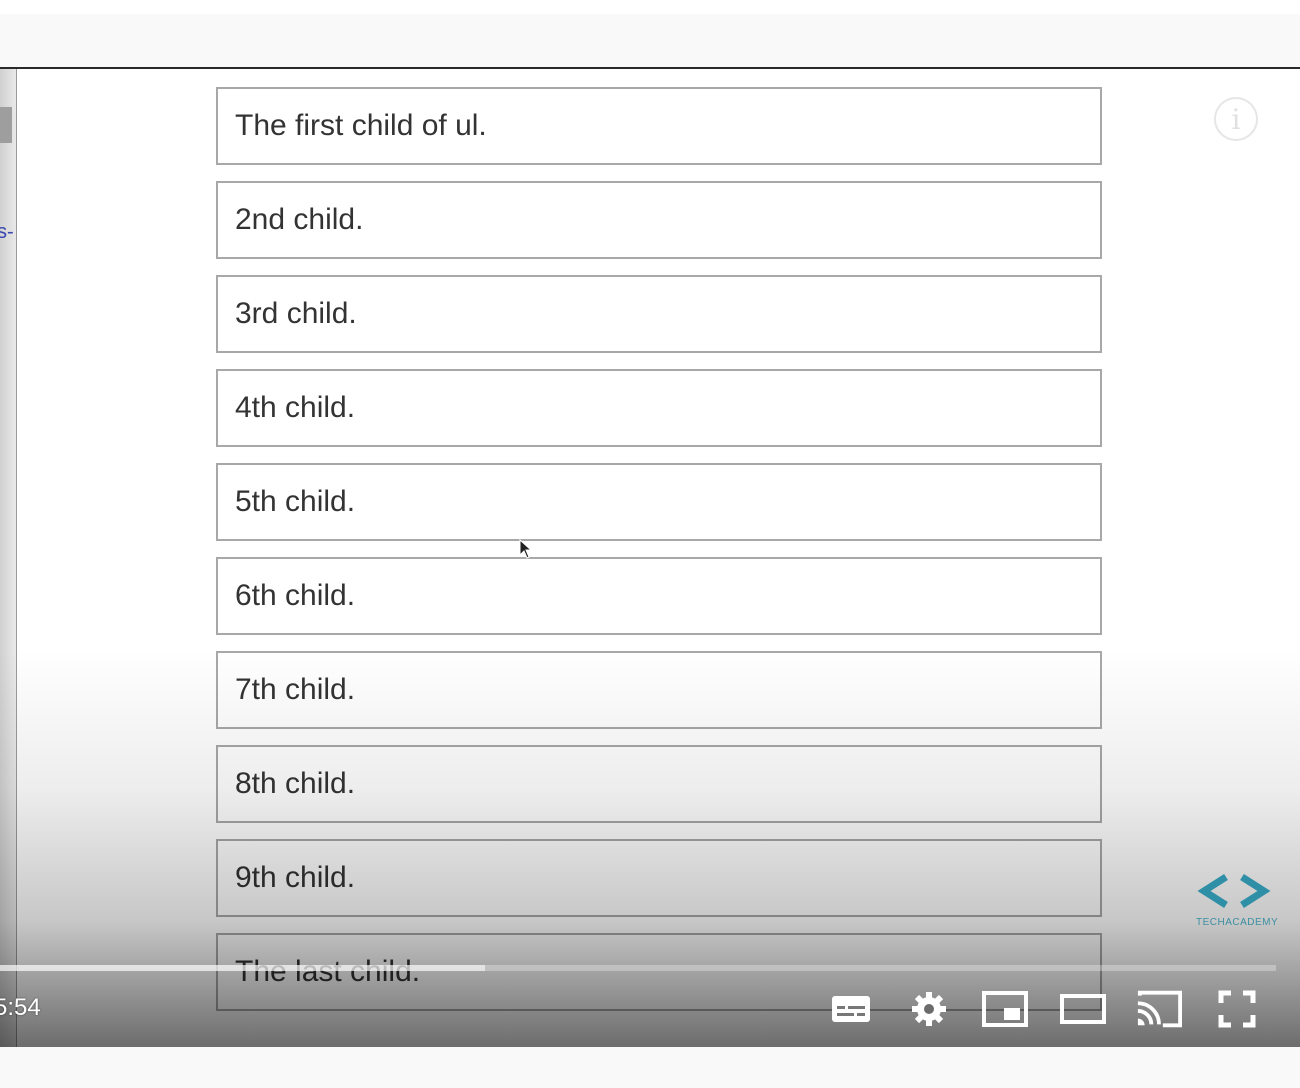 This screenshot has height=1088, width=1300. I want to click on miniplayer-icon, so click(1005, 1009).